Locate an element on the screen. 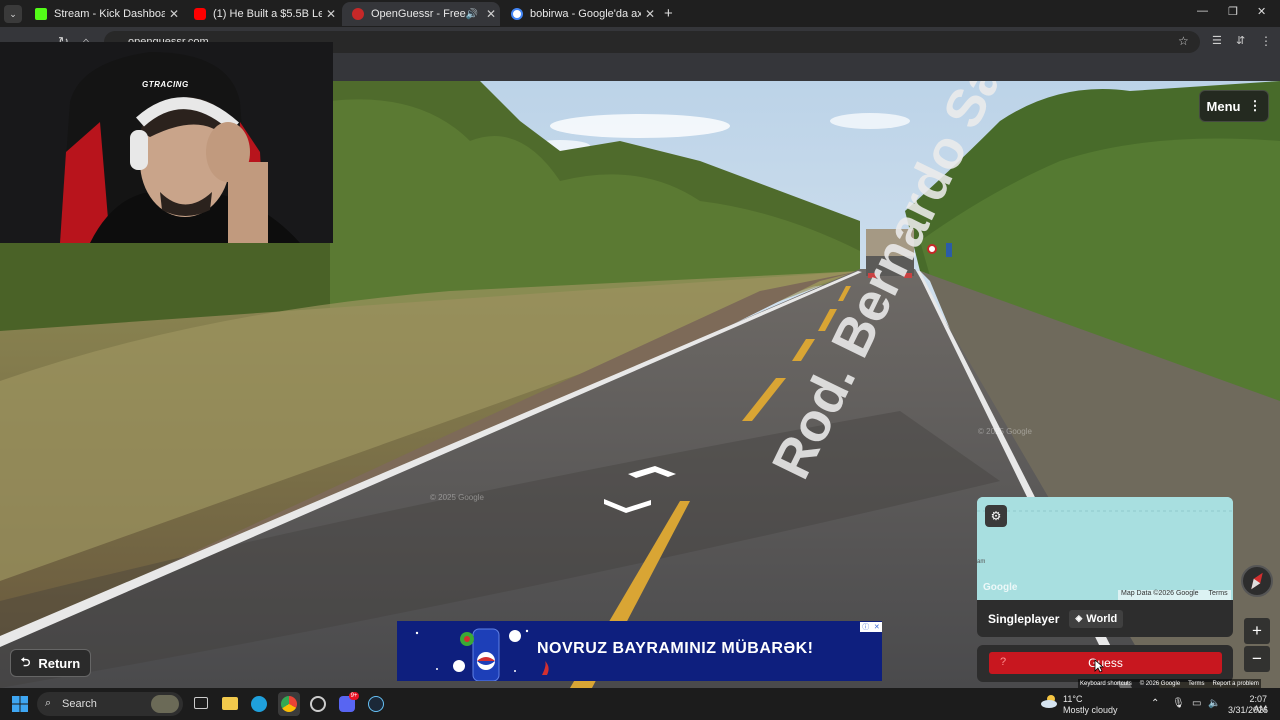  task-view-icon is located at coordinates (201, 703).